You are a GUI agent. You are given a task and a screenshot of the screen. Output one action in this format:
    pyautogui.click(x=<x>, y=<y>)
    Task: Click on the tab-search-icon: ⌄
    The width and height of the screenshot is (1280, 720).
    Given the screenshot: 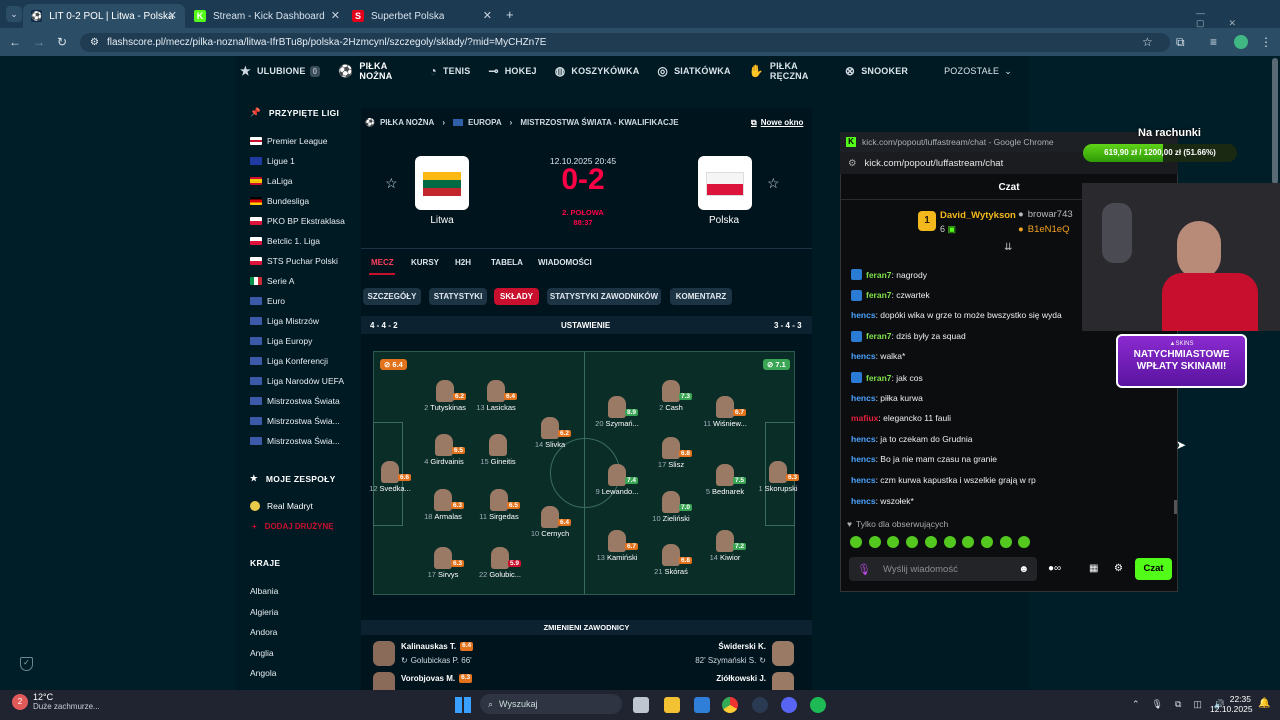 What is the action you would take?
    pyautogui.click(x=14, y=14)
    